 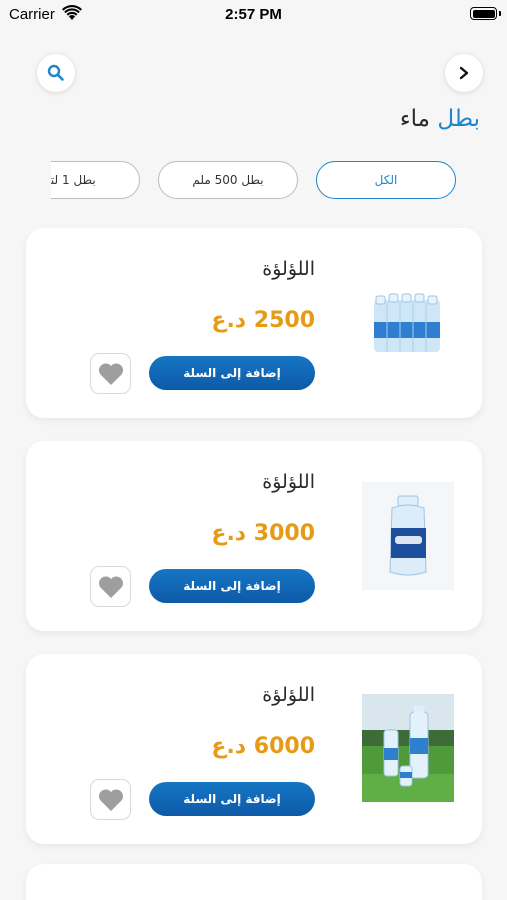 I want to click on search-icon, so click(x=55, y=72).